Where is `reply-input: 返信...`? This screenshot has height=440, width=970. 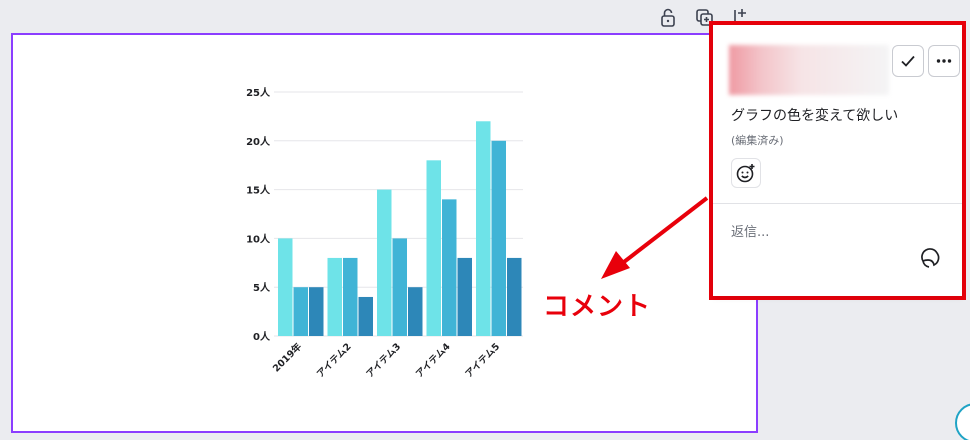 reply-input: 返信... is located at coordinates (750, 230).